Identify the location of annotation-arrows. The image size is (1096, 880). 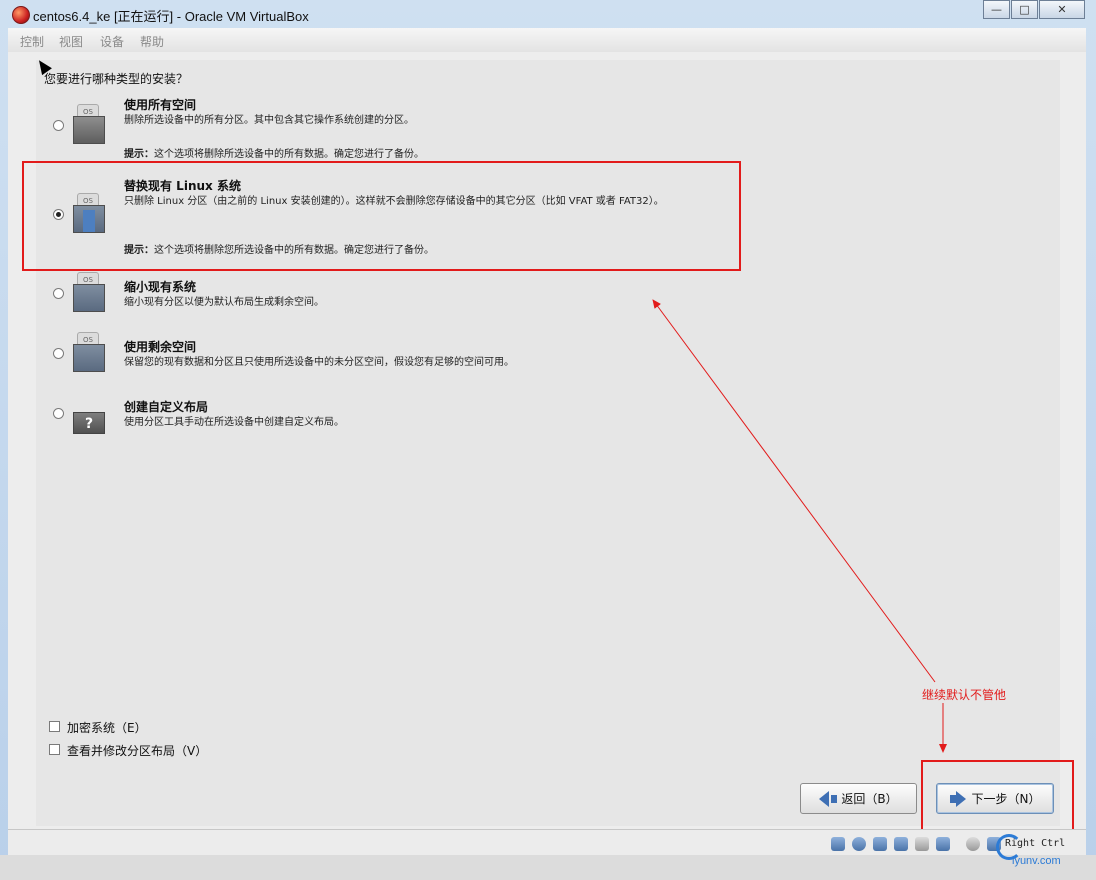
(799, 526).